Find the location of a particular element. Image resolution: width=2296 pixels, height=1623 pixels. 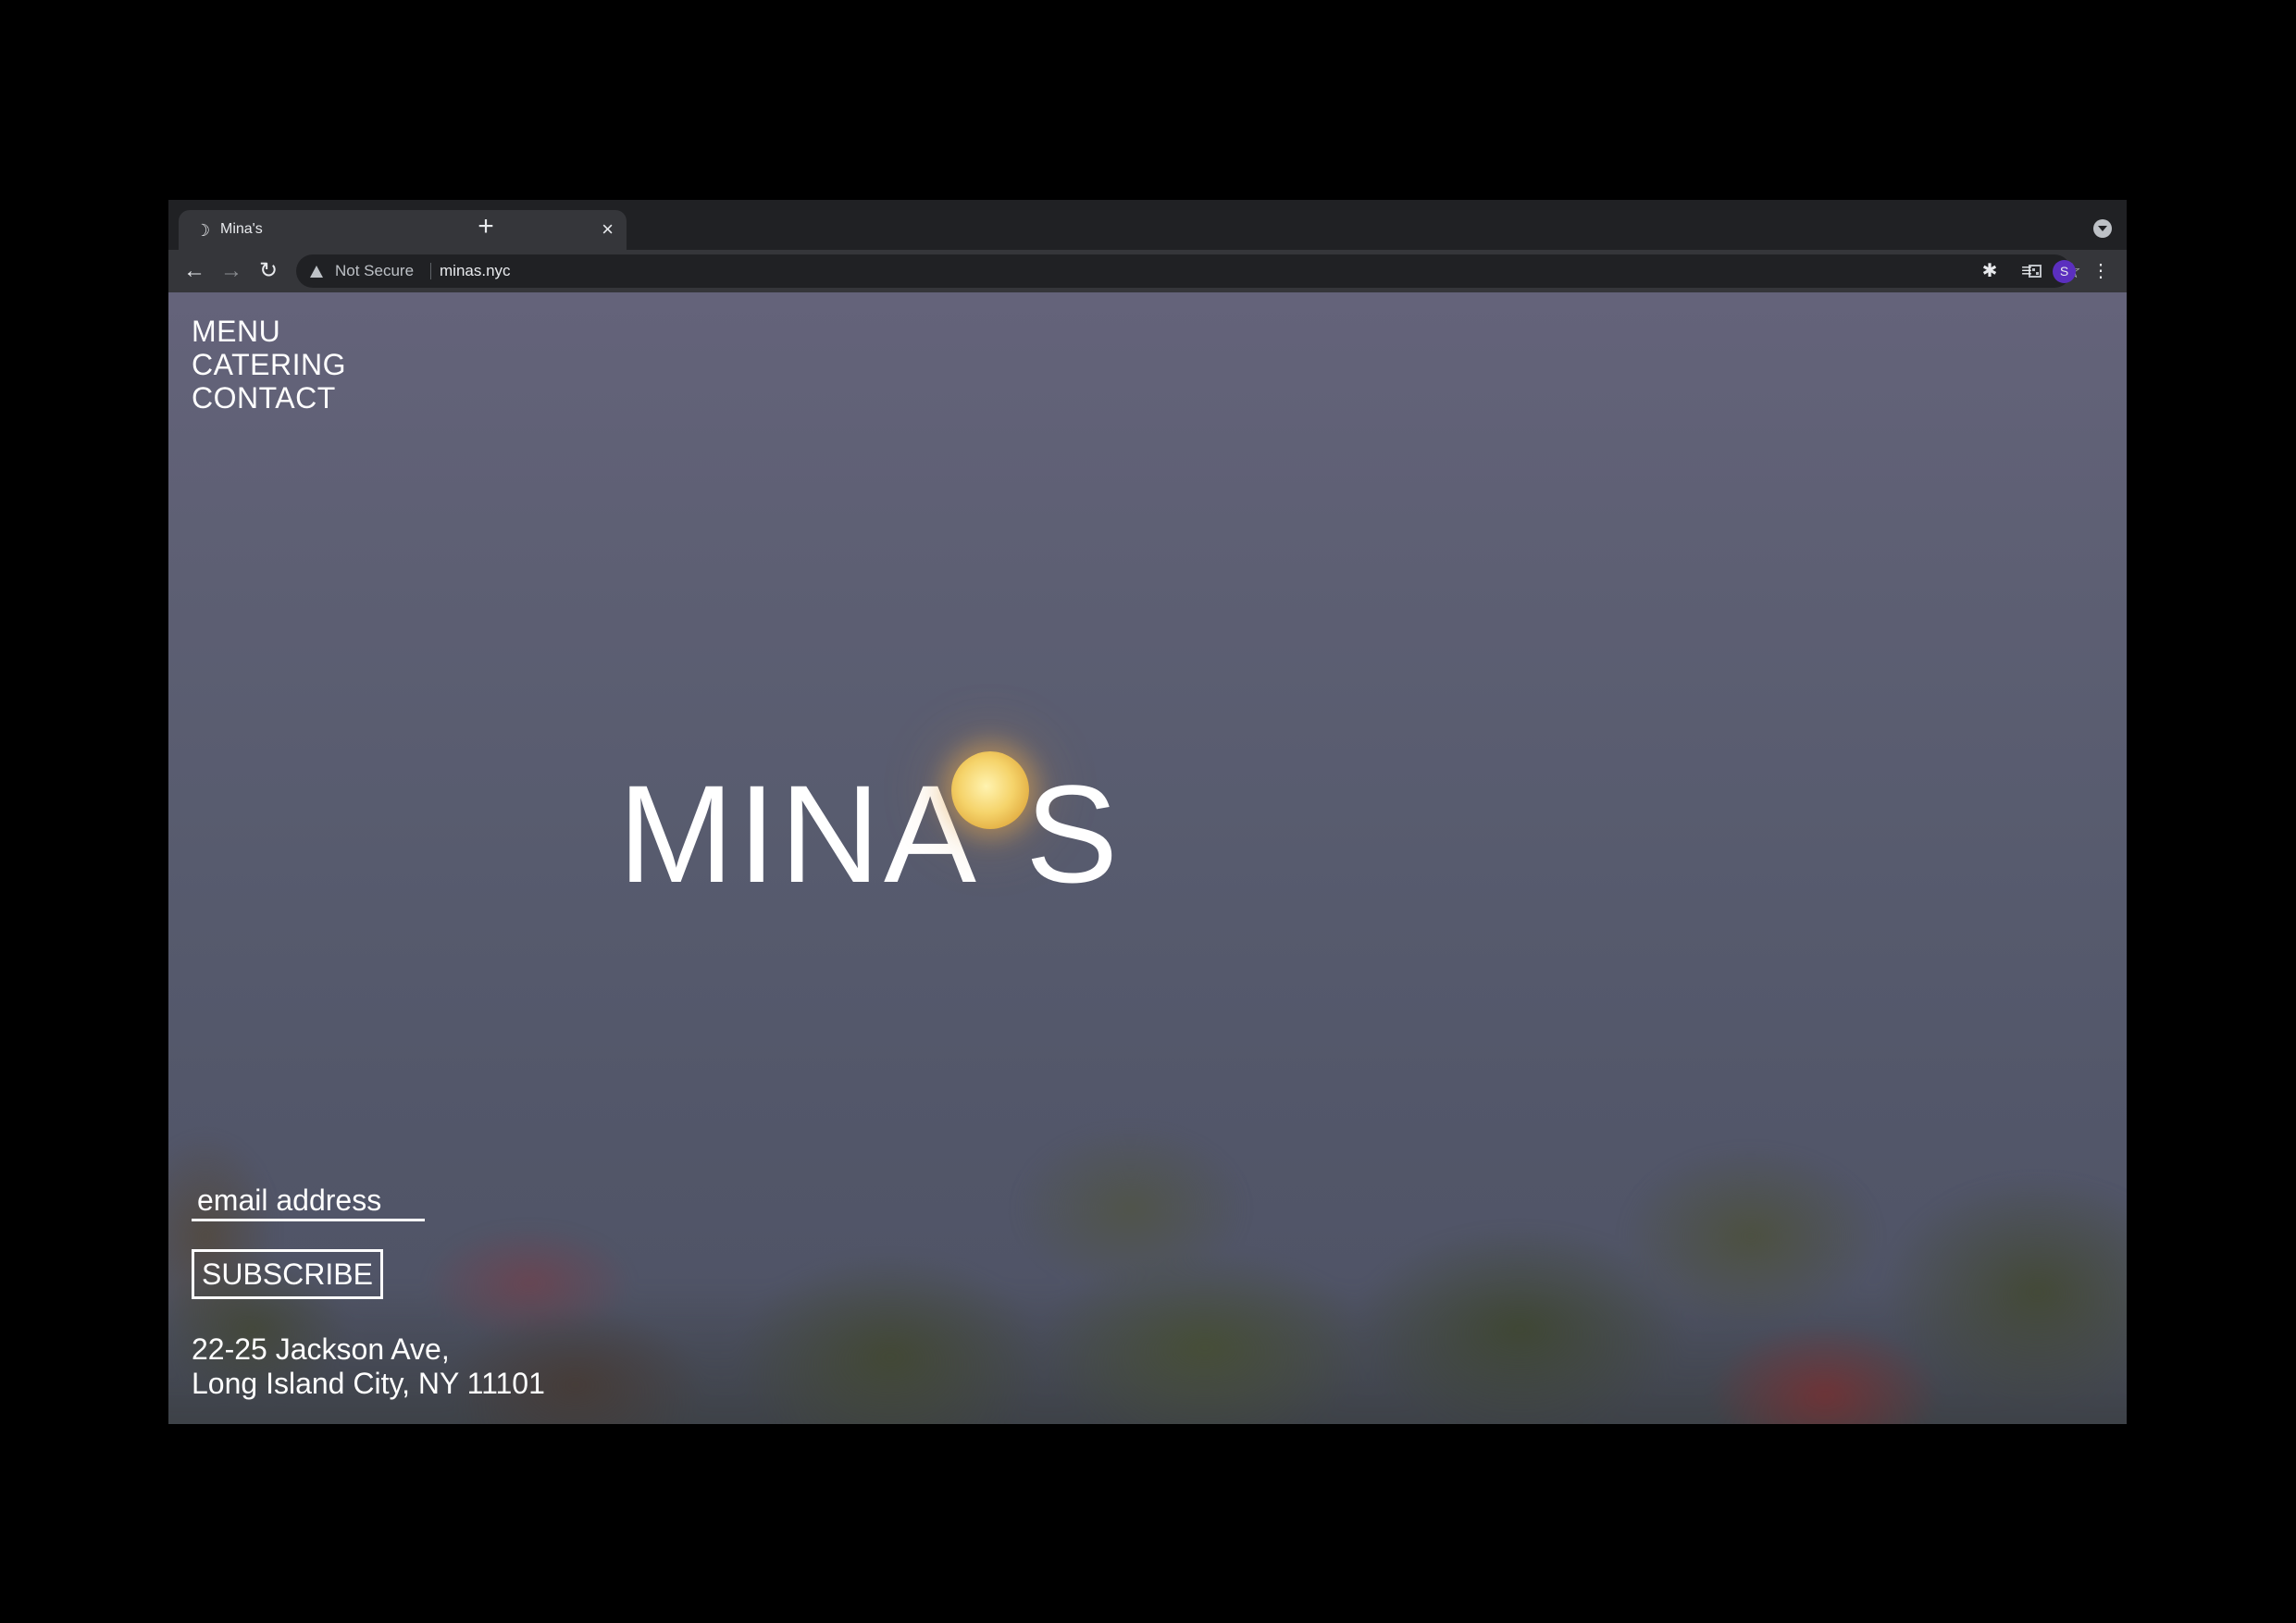

profile-avatar: S is located at coordinates (2065, 271).